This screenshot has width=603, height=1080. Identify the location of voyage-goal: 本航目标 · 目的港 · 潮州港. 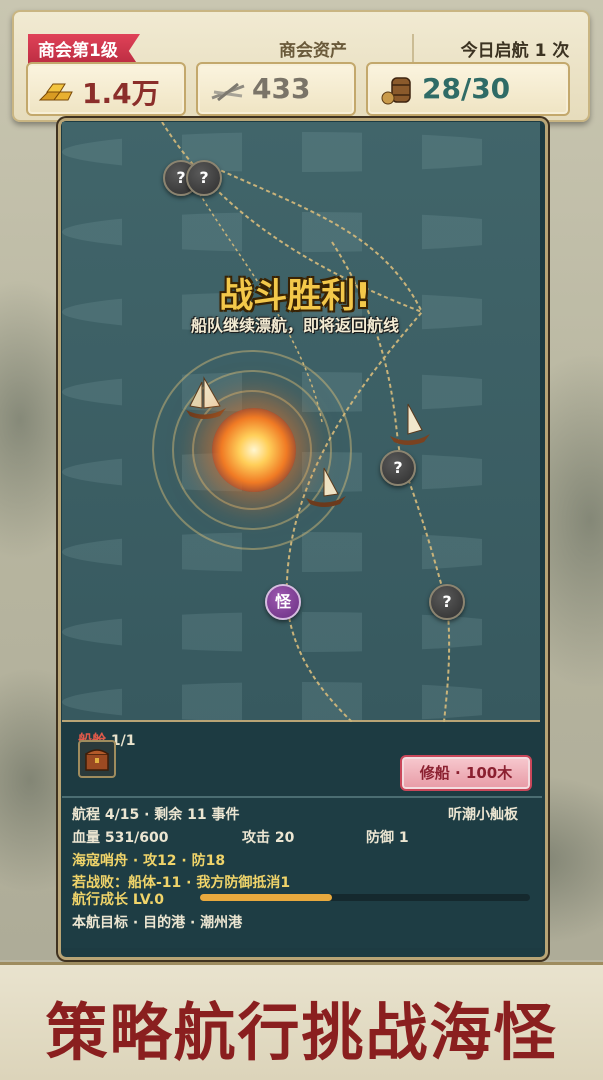
(157, 923).